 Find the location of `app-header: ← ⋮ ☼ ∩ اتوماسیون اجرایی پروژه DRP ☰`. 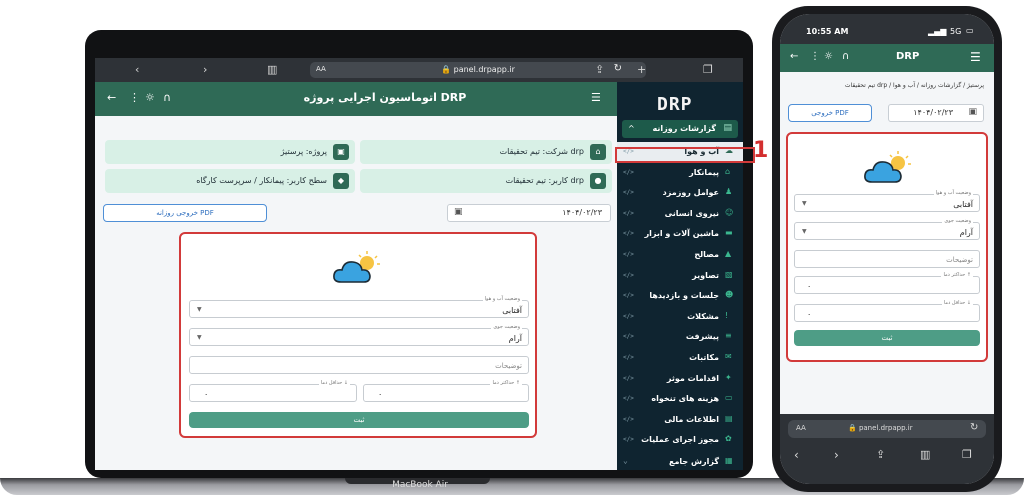

app-header: ← ⋮ ☼ ∩ اتوماسیون اجرایی پروژه DRP ☰ is located at coordinates (356, 99).